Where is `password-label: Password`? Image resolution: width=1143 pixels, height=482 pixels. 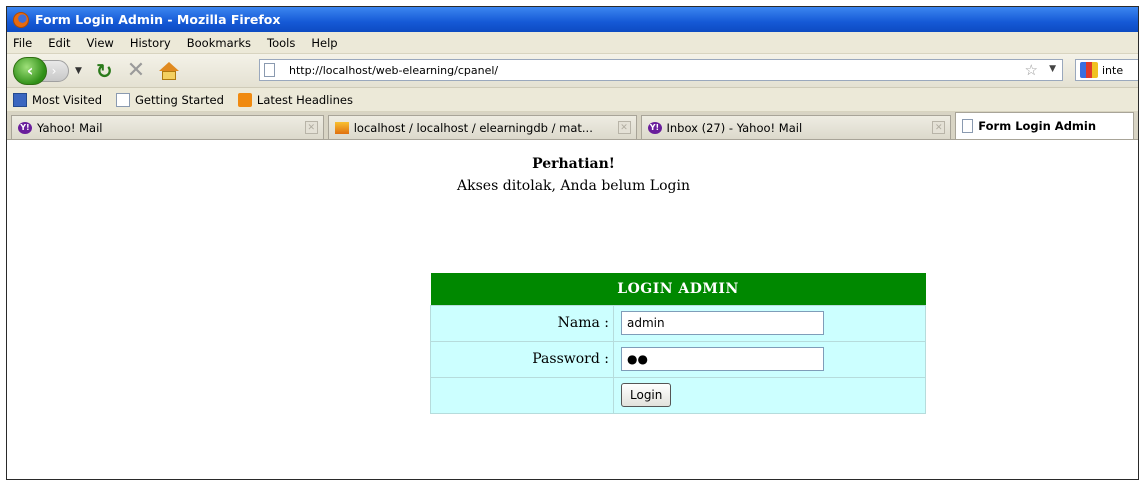 password-label: Password is located at coordinates (566, 359).